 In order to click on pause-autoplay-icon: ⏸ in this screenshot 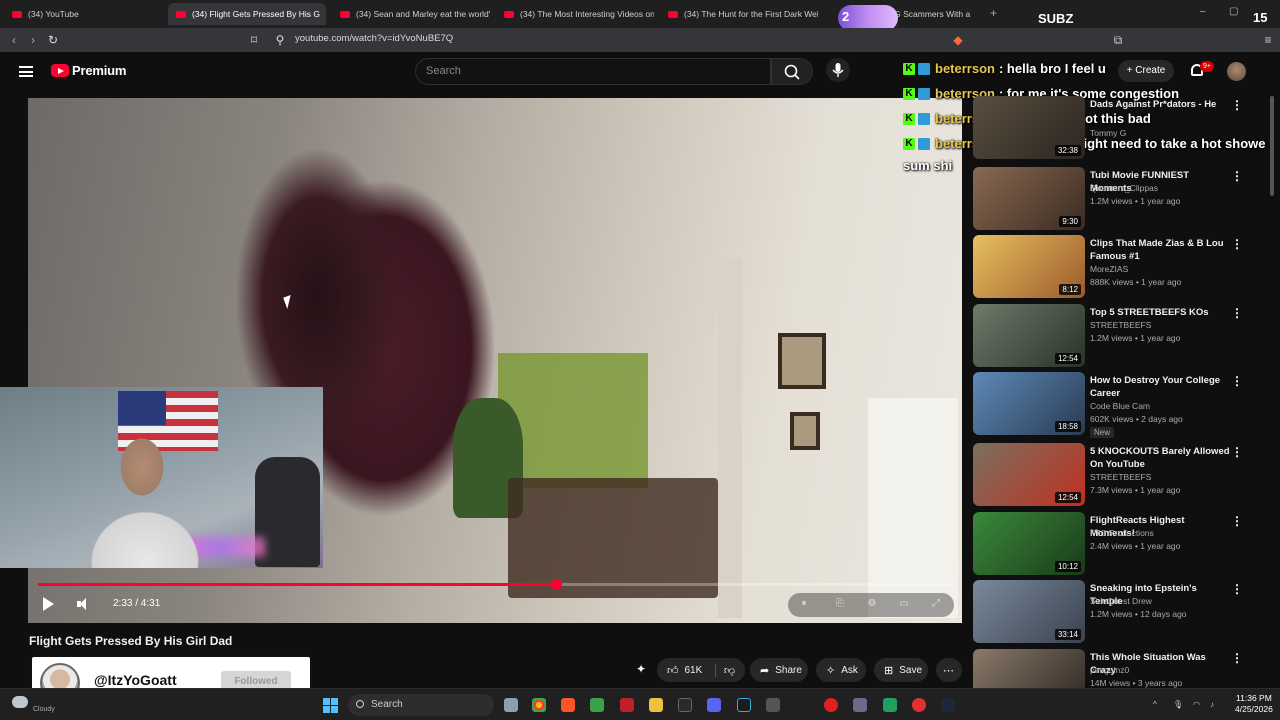, I will do `click(804, 604)`.